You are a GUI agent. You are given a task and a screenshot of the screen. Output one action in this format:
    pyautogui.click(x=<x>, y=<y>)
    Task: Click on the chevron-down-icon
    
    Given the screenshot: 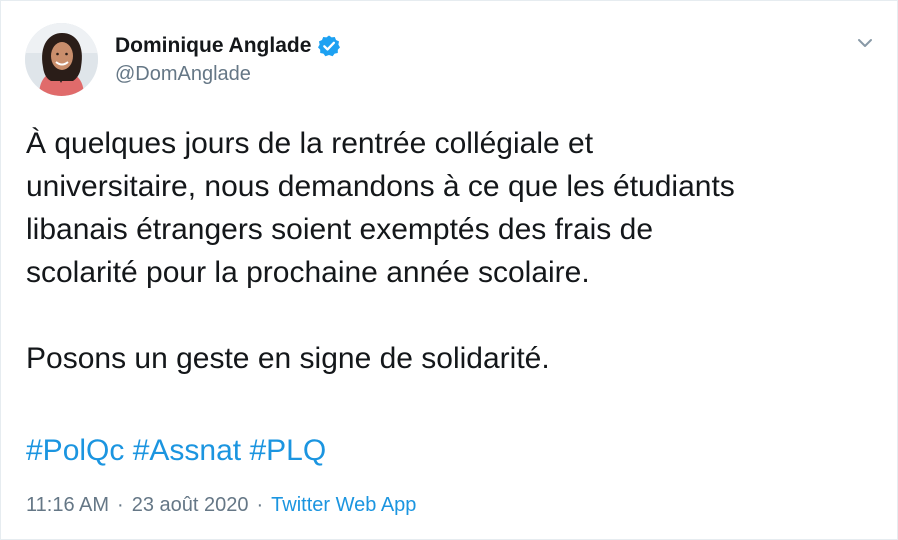 What is the action you would take?
    pyautogui.click(x=865, y=43)
    